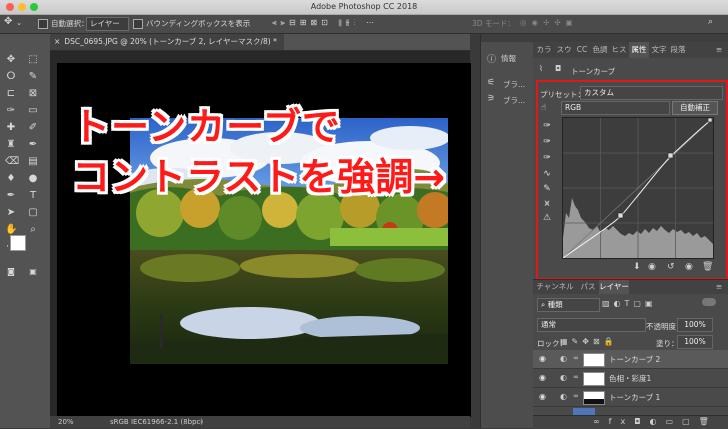 The height and width of the screenshot is (429, 728). What do you see at coordinates (33, 162) in the screenshot?
I see `gradient-icon: ▤` at bounding box center [33, 162].